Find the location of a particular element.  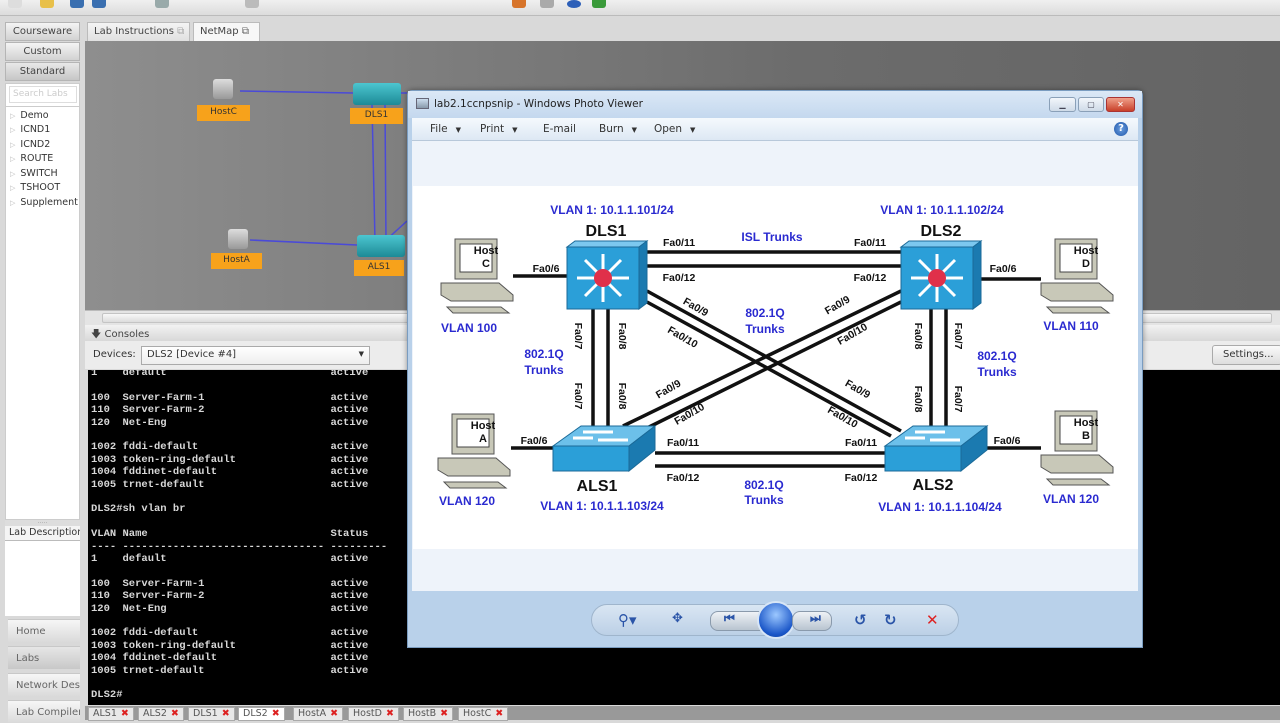

device-select: DLS2 [Device #4] ▼ is located at coordinates (255, 355).